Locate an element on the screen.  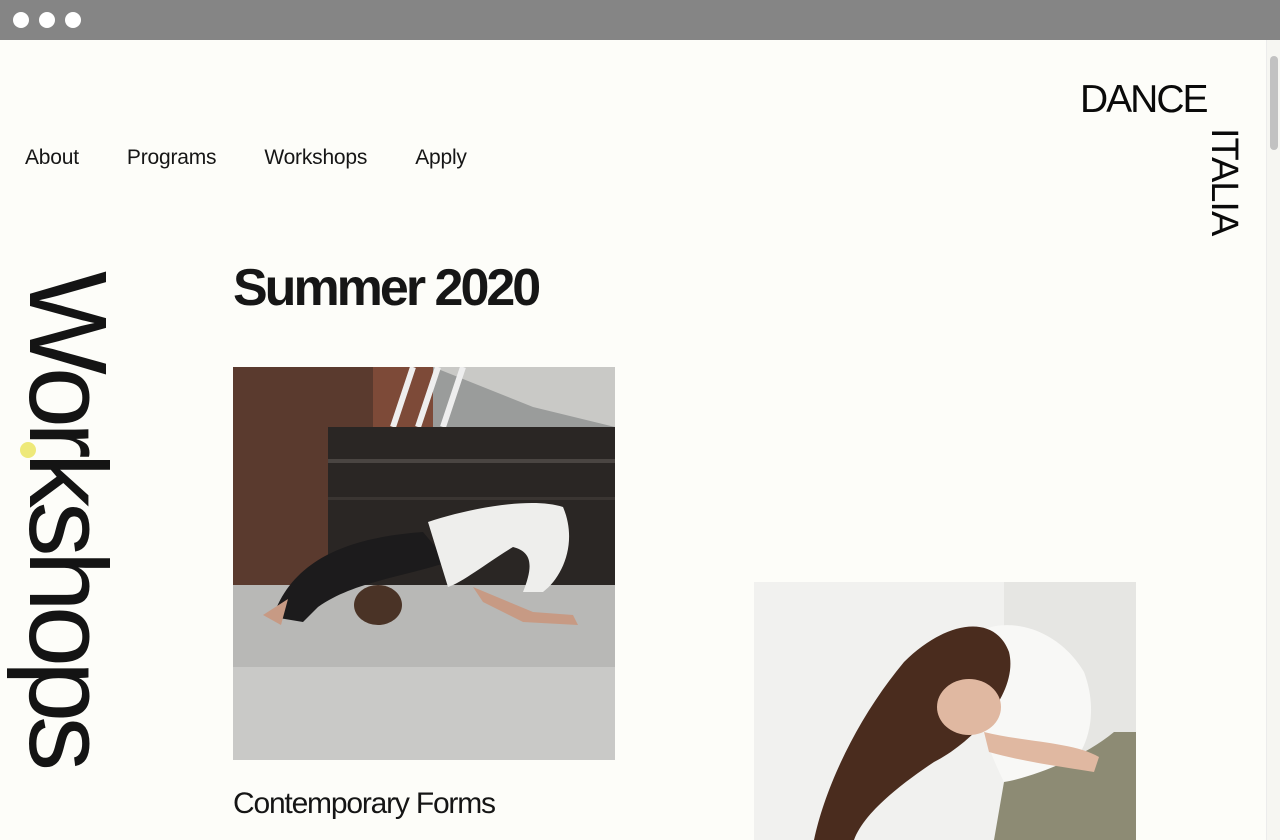
nav-link-apply: Apply is located at coordinates (441, 158).